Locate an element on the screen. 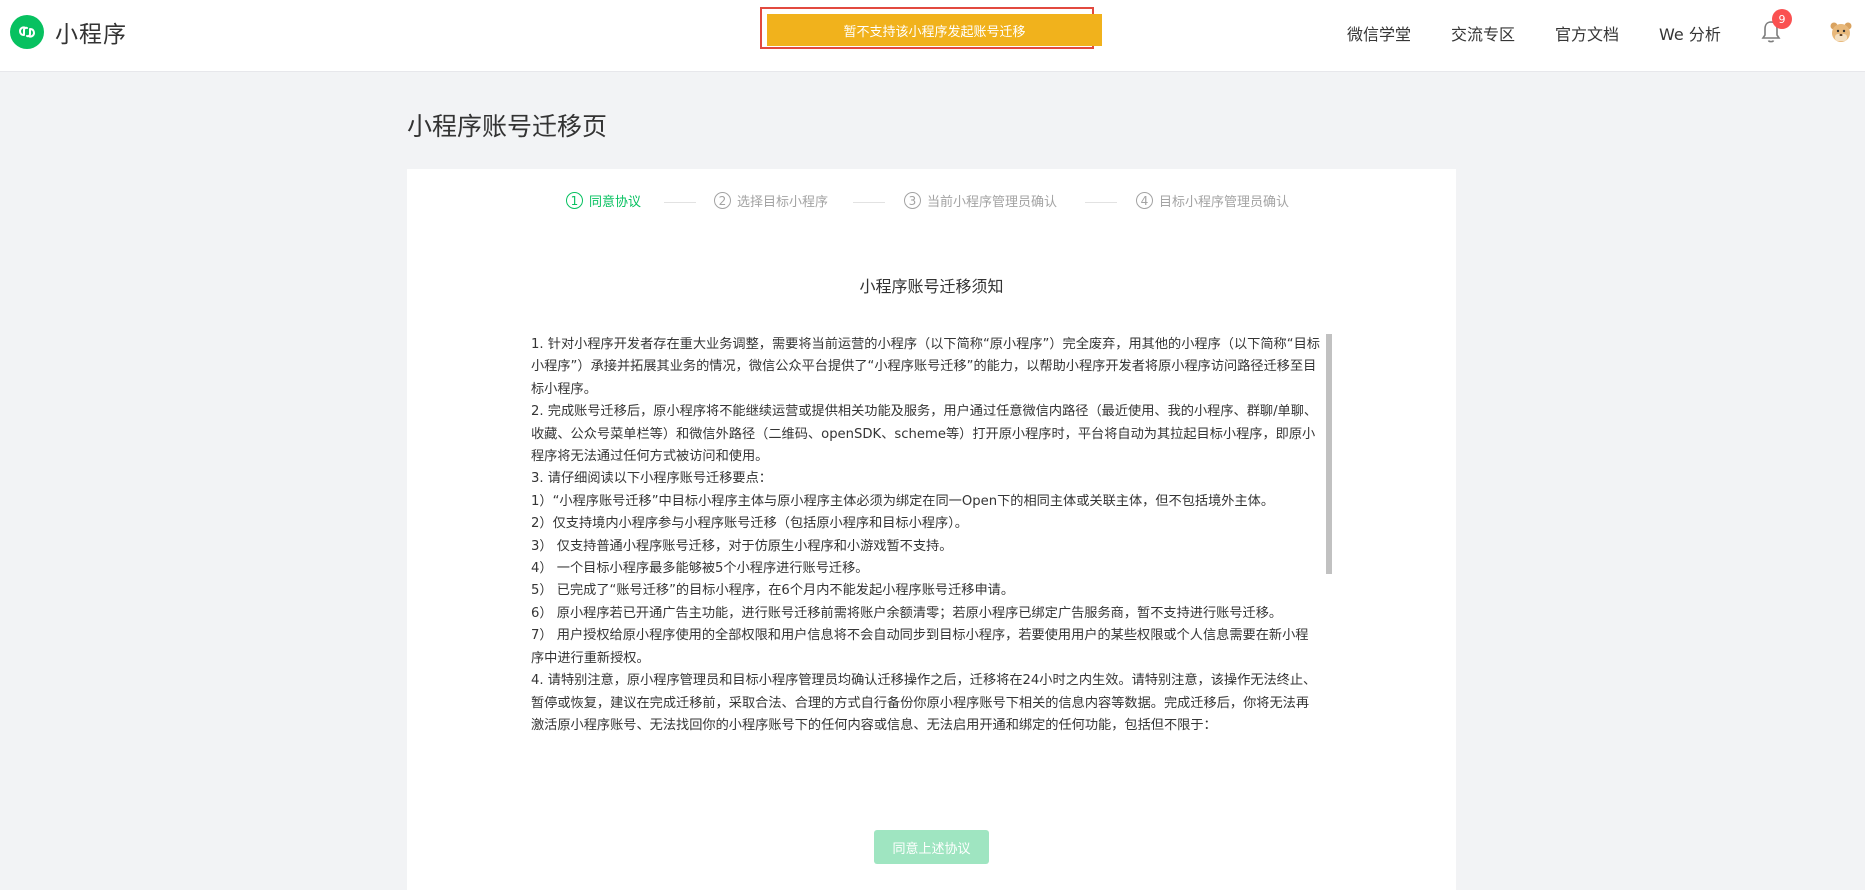 The image size is (1865, 890). step-current-admin-confirm: 3 当前小程序管理员确认 is located at coordinates (980, 200).